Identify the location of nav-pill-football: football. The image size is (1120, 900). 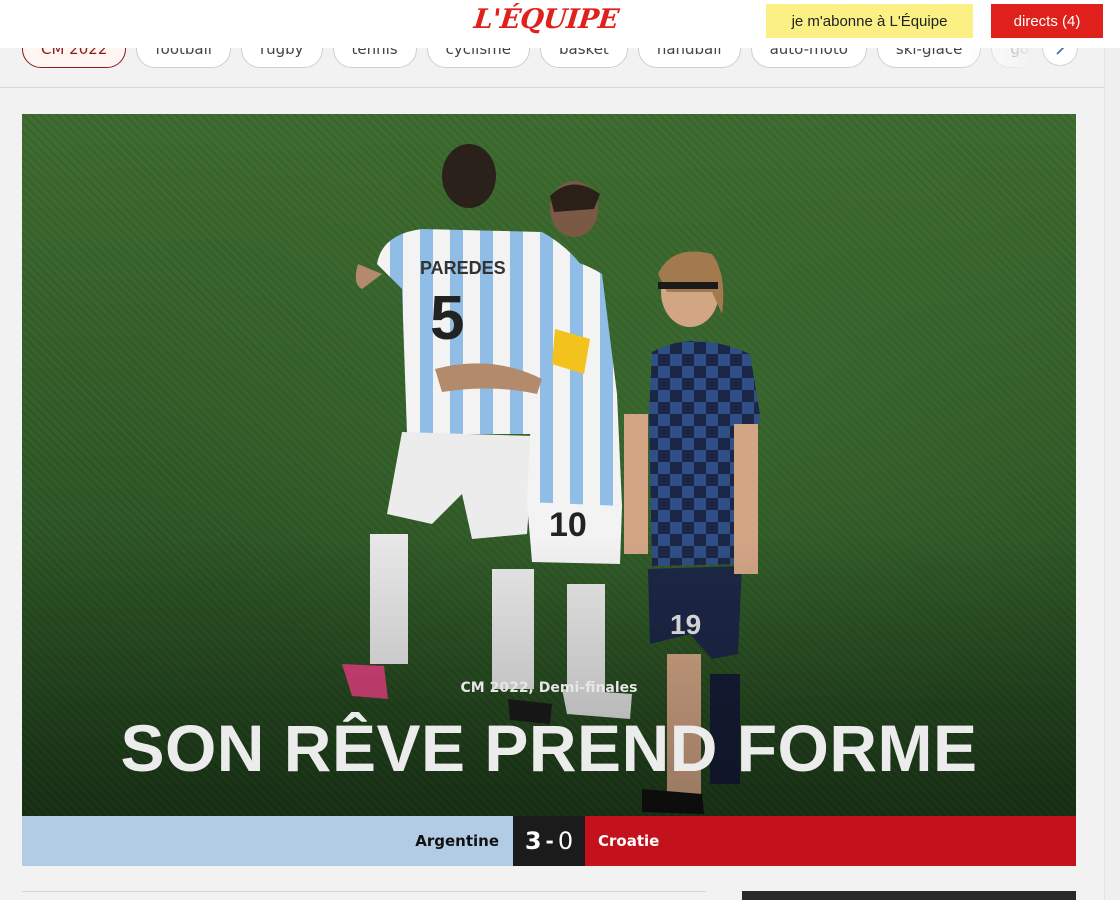
(183, 58).